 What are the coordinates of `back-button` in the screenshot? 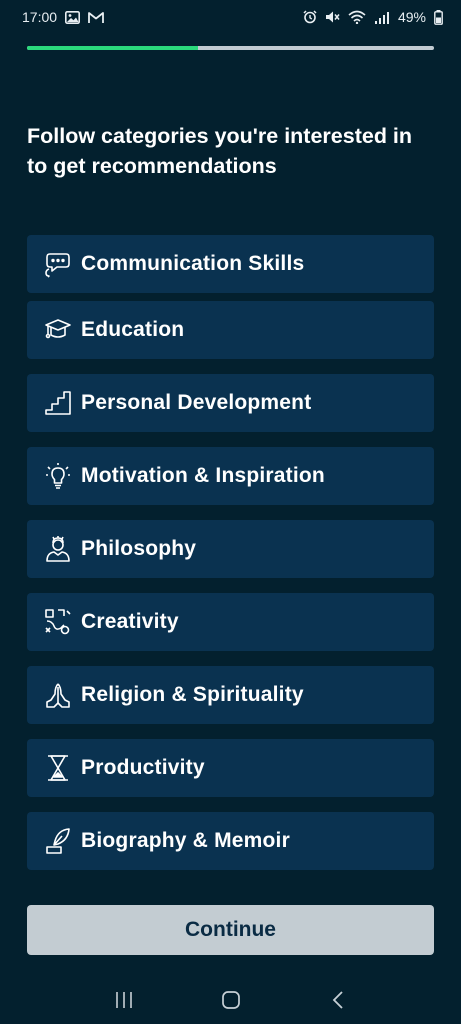 It's located at (338, 1000).